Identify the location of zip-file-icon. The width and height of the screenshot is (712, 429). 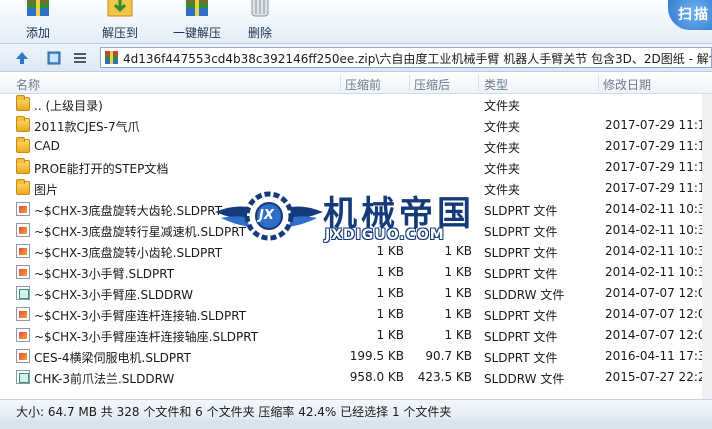
(111, 57).